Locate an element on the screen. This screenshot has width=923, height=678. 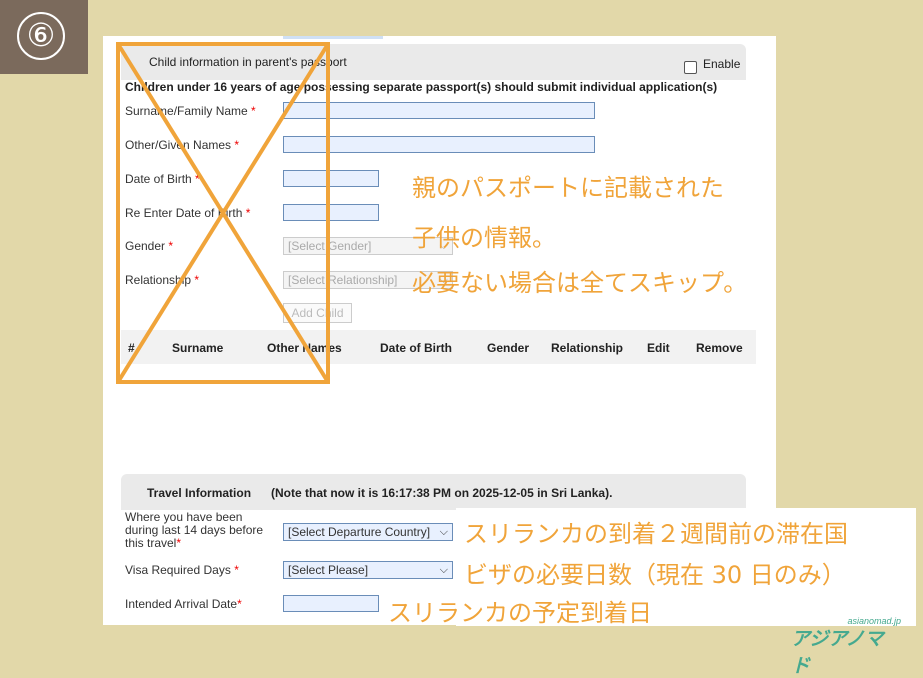
child-note-line2: 子供の情報。 is located at coordinates (484, 238).